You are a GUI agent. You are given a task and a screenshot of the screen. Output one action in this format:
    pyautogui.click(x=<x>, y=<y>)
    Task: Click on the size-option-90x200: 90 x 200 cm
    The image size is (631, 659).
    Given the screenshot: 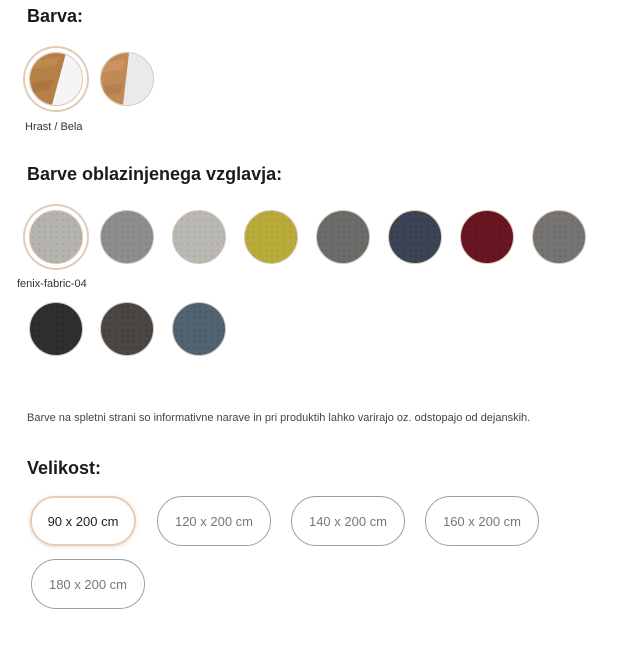 What is the action you would take?
    pyautogui.click(x=83, y=521)
    